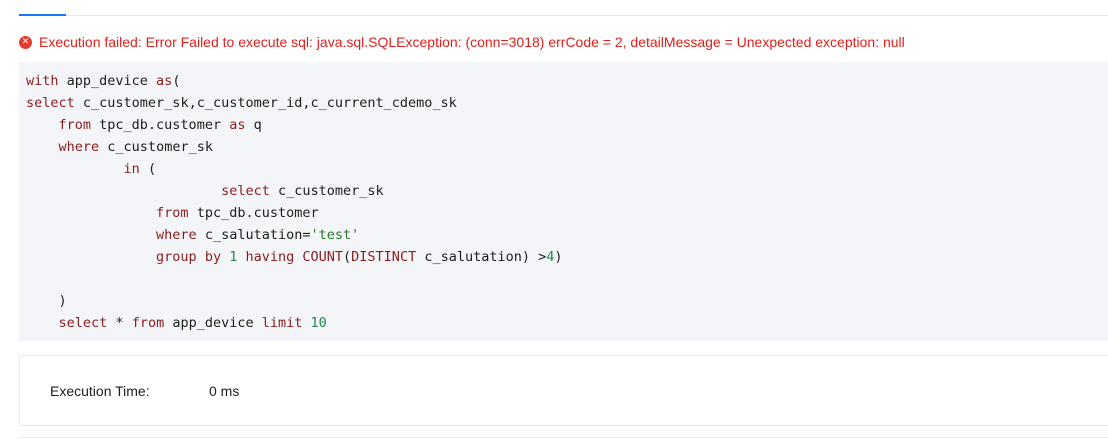  I want to click on code-line-7: from tpc_db.customer, so click(567, 213).